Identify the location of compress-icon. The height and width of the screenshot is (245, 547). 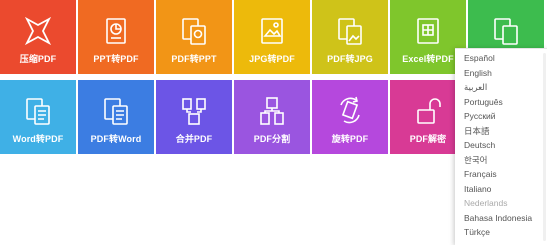
(38, 31).